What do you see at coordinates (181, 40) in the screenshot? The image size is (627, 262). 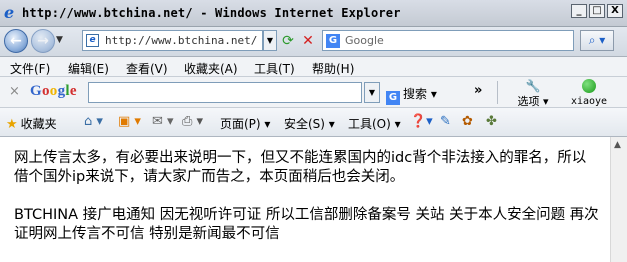 I see `address-url: http://www.btchina.net/` at bounding box center [181, 40].